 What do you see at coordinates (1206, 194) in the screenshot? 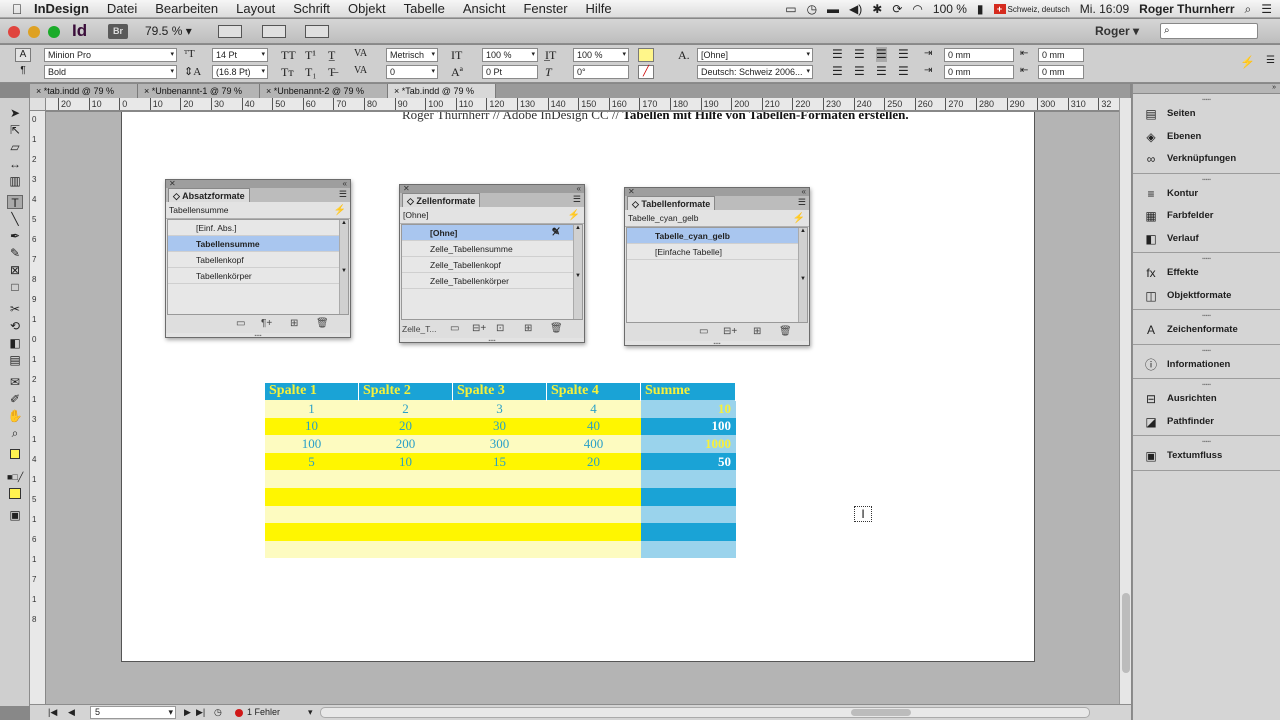
I see `dock-item-kontur: ≡ Kontur` at bounding box center [1206, 194].